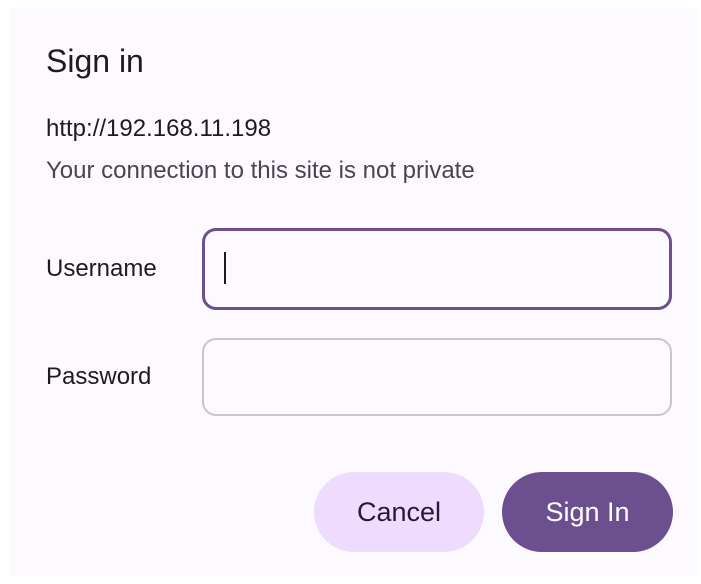  I want to click on dialog-title: Sign in, so click(95, 61).